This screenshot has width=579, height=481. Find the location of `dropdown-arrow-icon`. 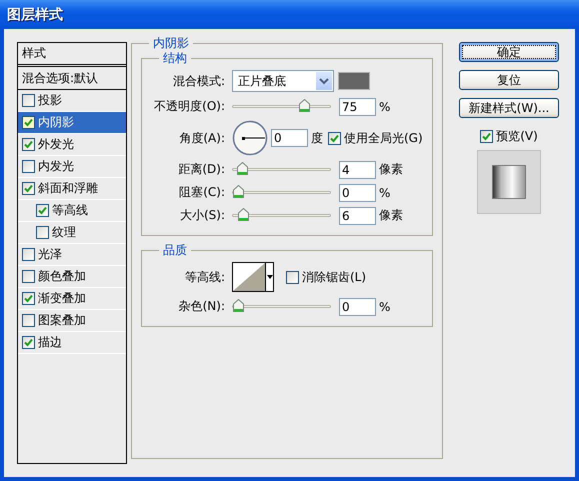

dropdown-arrow-icon is located at coordinates (269, 277).